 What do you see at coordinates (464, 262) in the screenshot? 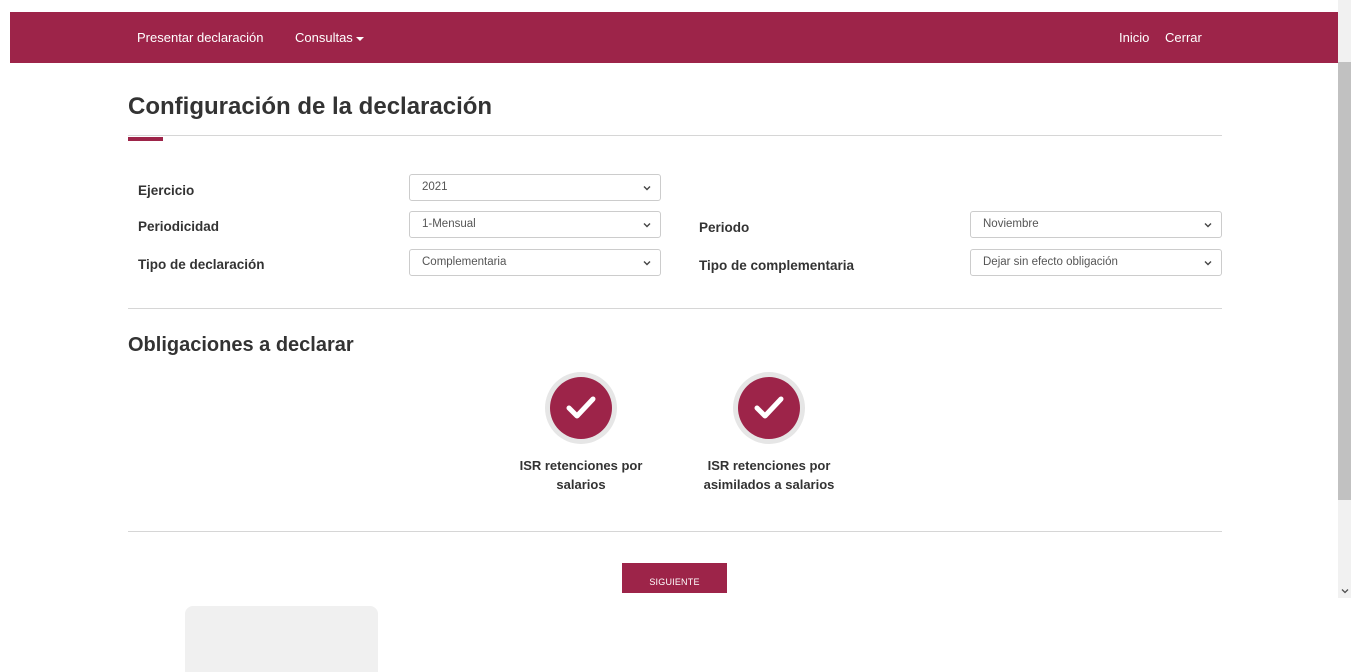
I see `tipo-declaracion-value: Complementaria` at bounding box center [464, 262].